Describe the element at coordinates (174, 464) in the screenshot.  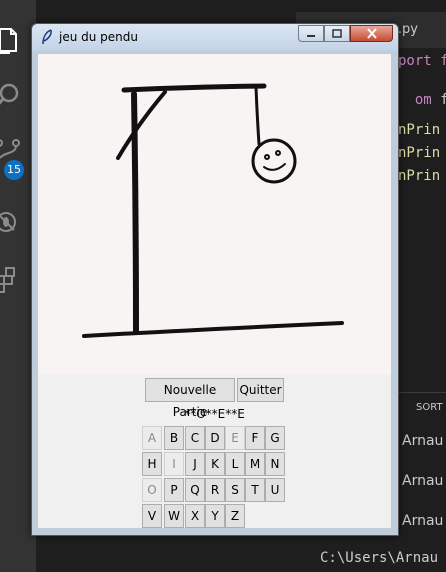
I see `letter-button-i: I` at that location.